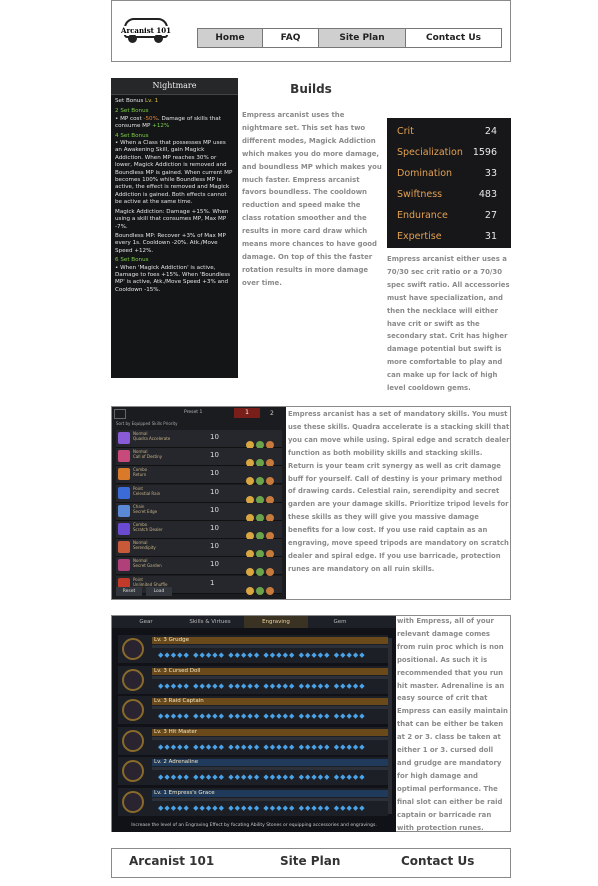 Image resolution: width=598 pixels, height=886 pixels. What do you see at coordinates (159, 591) in the screenshot?
I see `load-button: Load` at bounding box center [159, 591].